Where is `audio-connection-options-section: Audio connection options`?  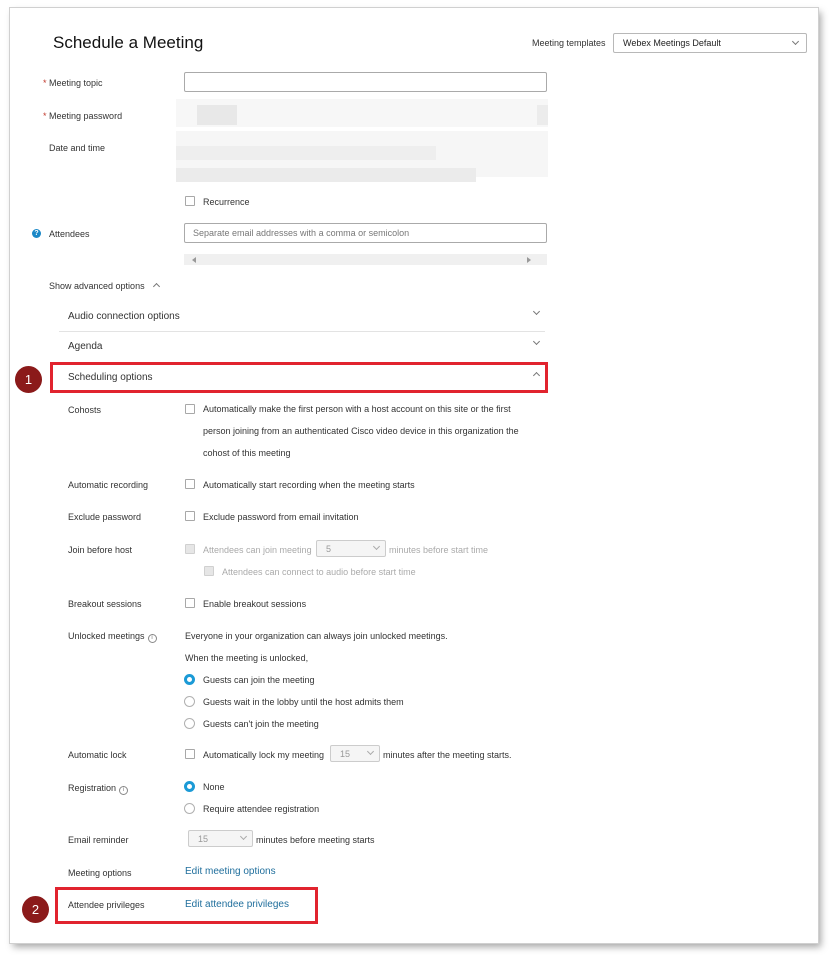 audio-connection-options-section: Audio connection options is located at coordinates (302, 317).